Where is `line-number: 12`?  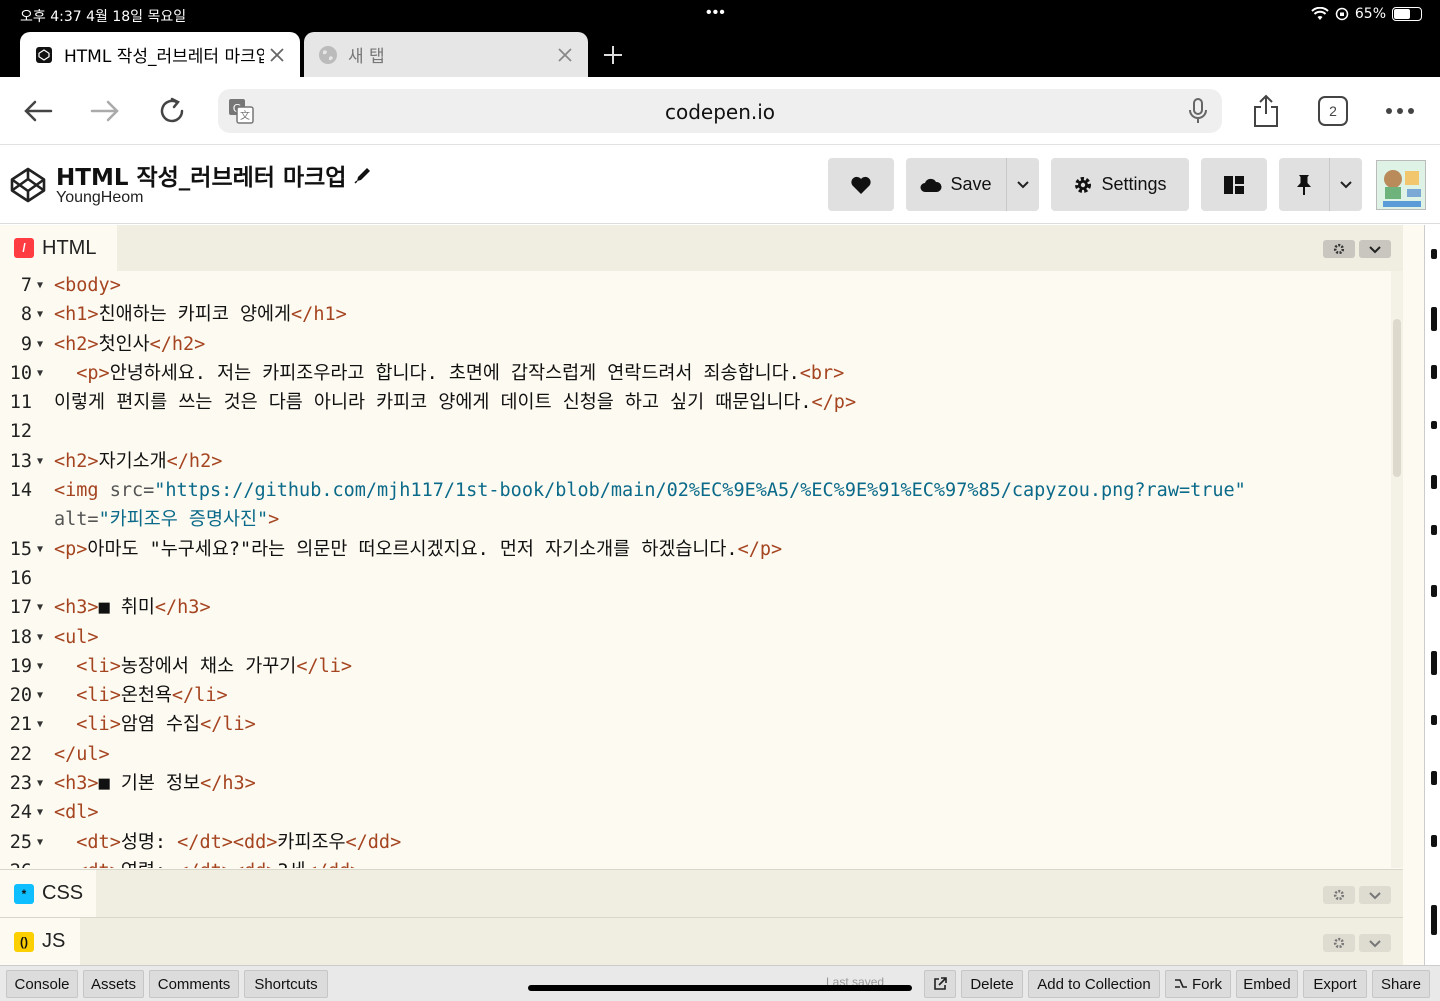 line-number: 12 is located at coordinates (20, 432).